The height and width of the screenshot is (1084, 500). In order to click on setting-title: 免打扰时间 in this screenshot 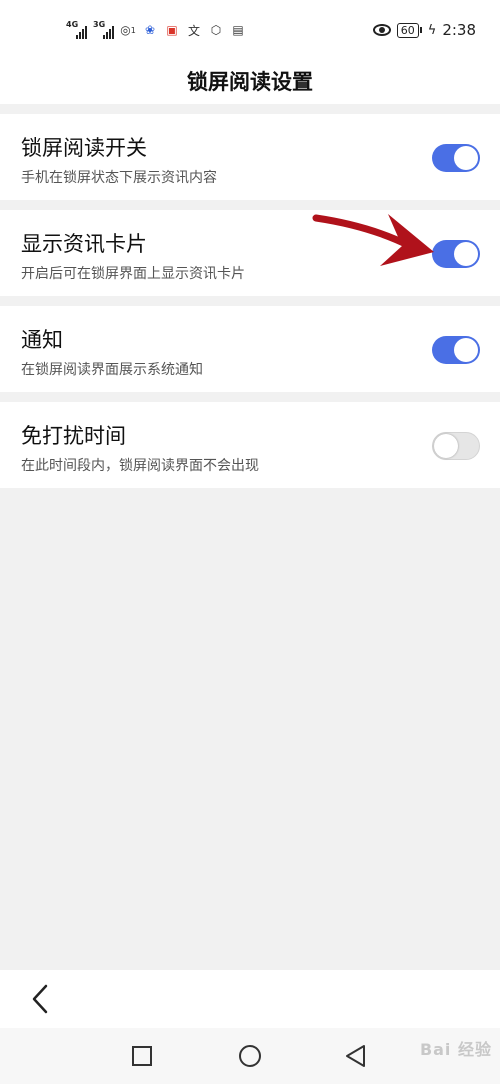, I will do `click(73, 436)`.